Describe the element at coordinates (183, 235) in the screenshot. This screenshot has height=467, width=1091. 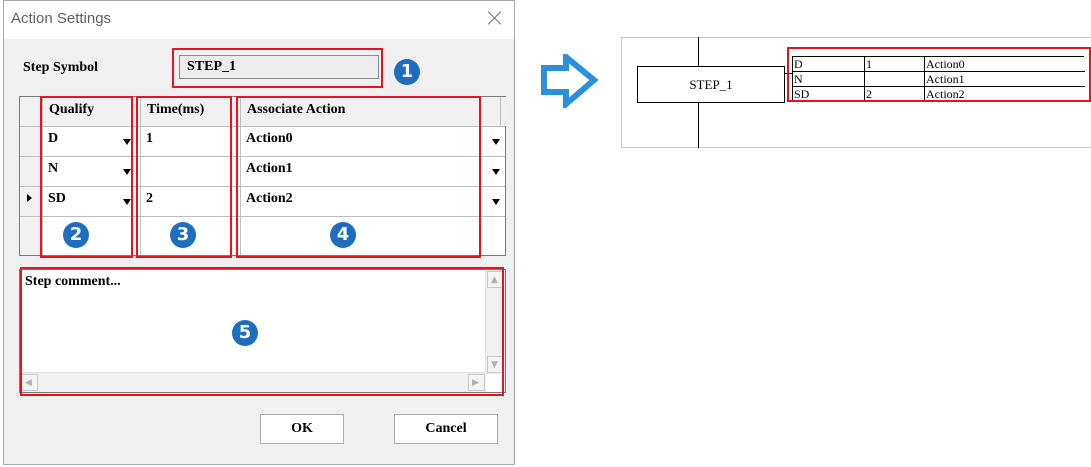
I see `callout-badge-3: 3` at that location.